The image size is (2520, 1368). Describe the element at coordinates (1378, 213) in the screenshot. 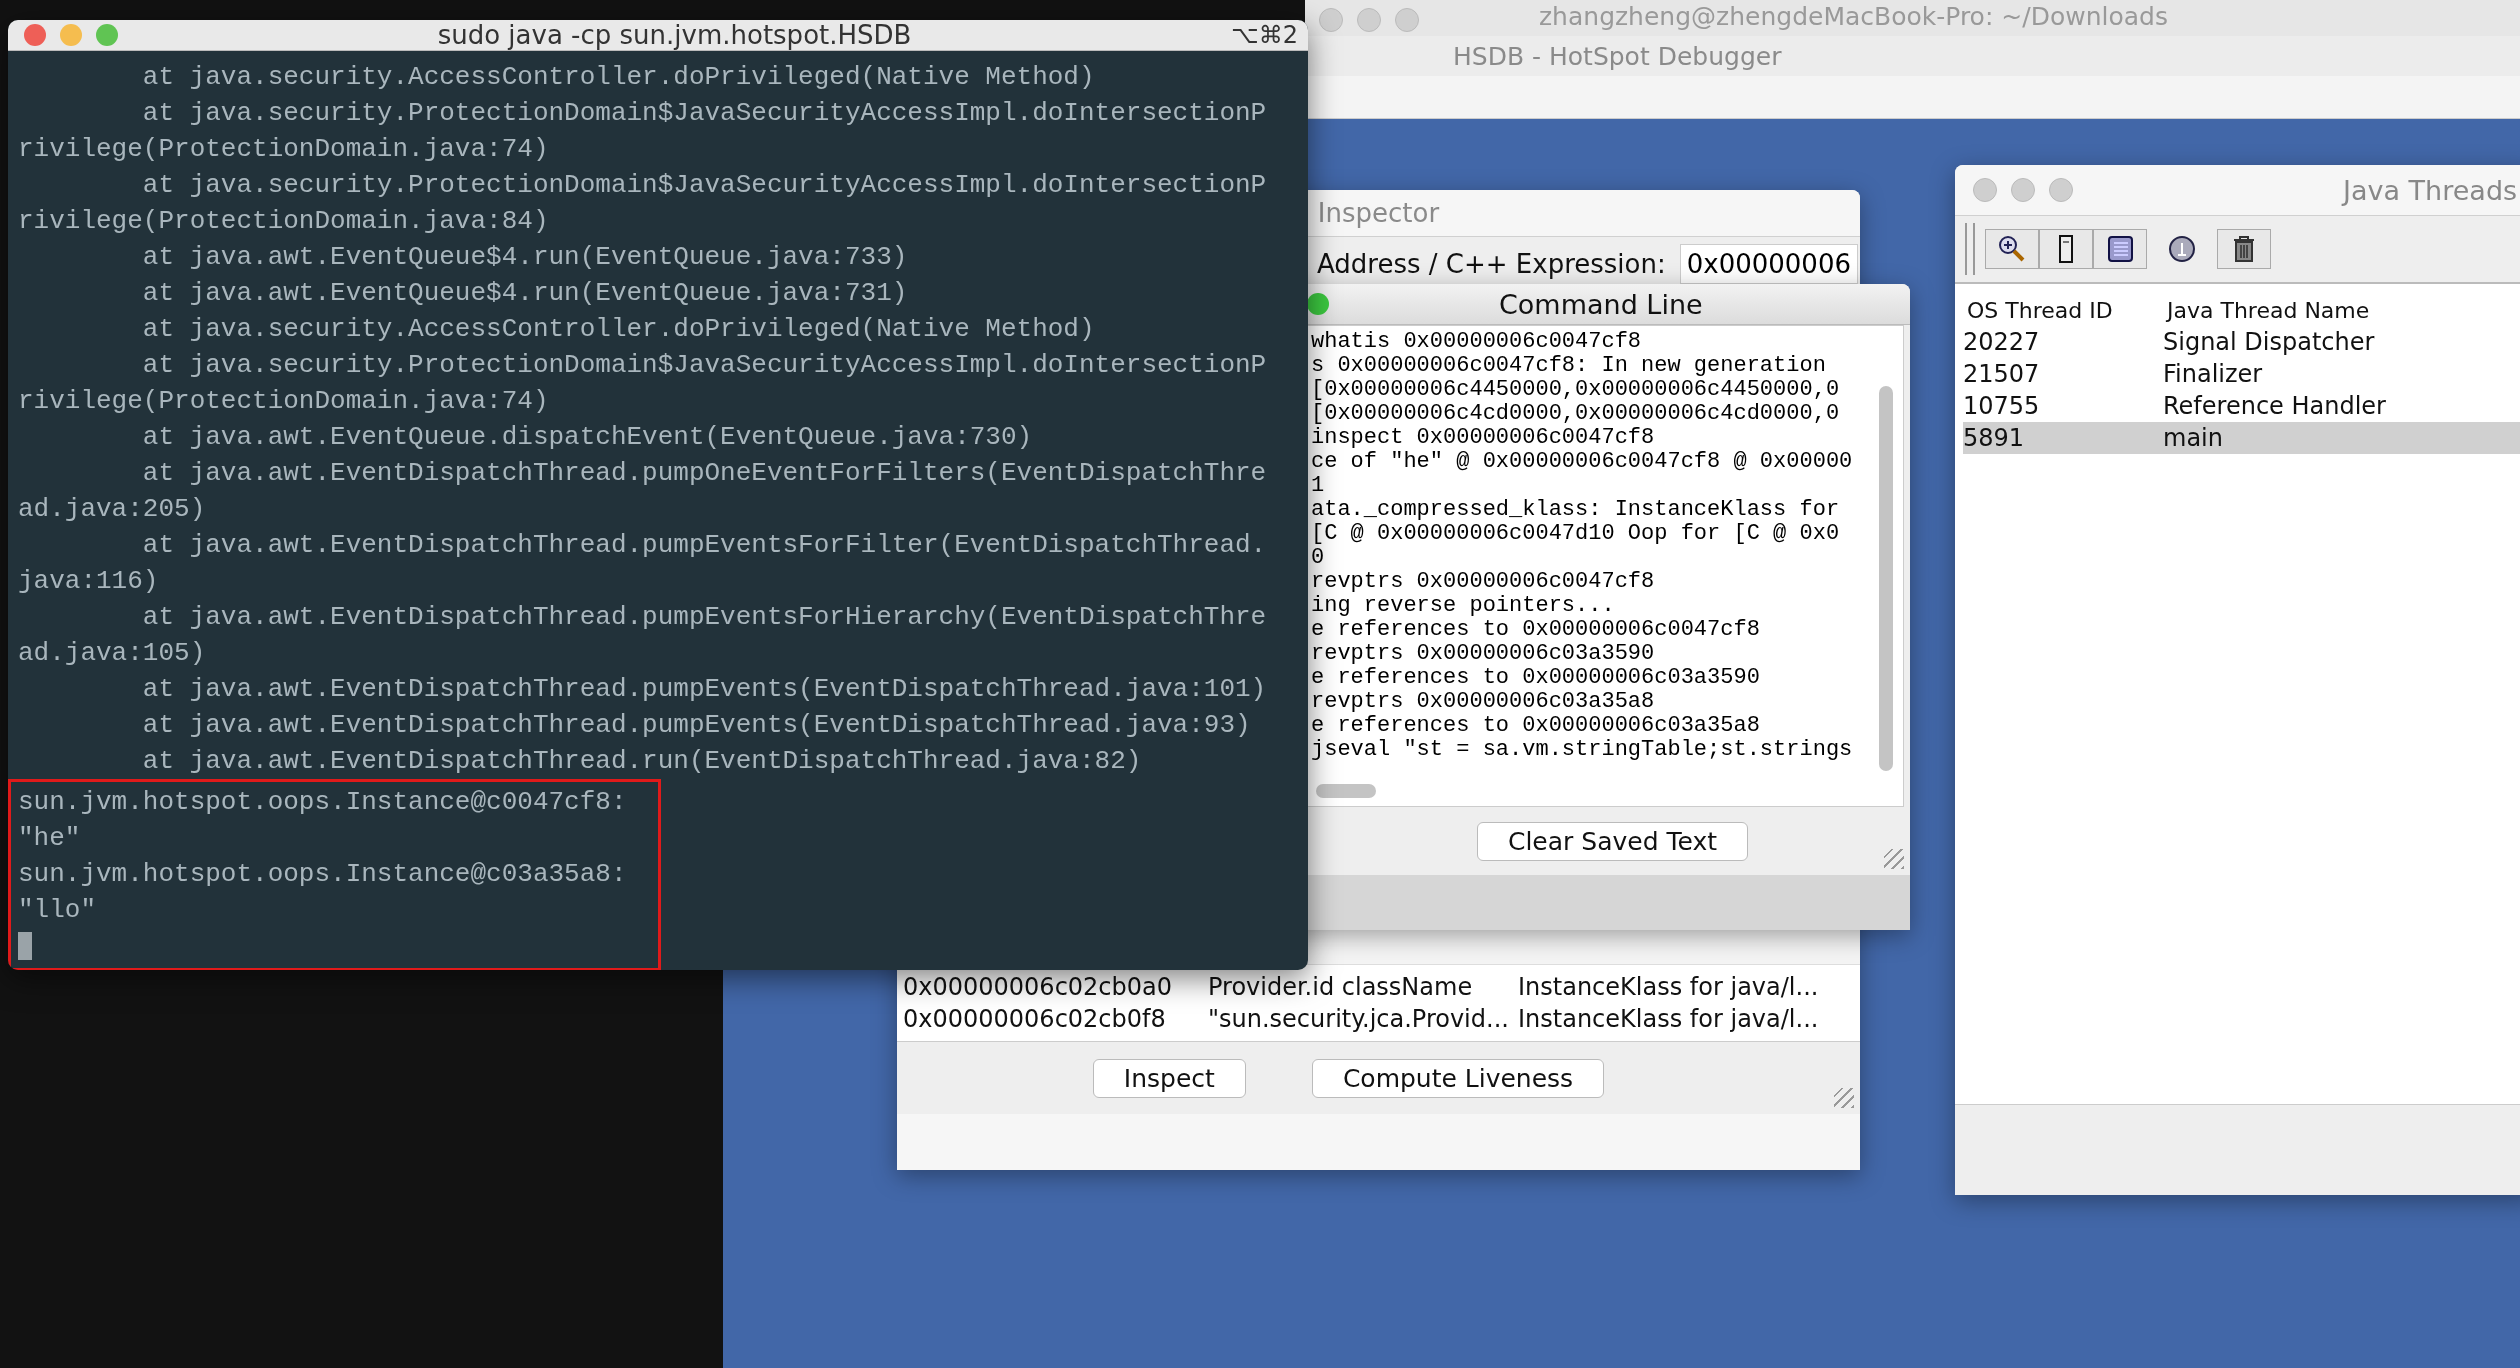

I see `window-title: Inspector` at that location.